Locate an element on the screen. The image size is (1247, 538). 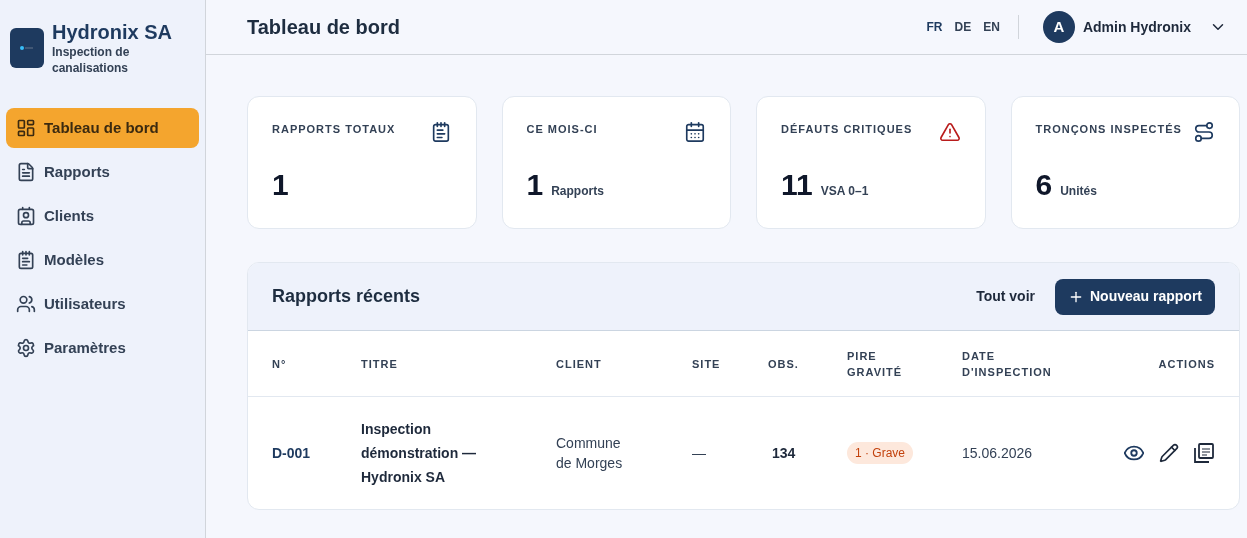
column-header: OBS. is located at coordinates (784, 364).